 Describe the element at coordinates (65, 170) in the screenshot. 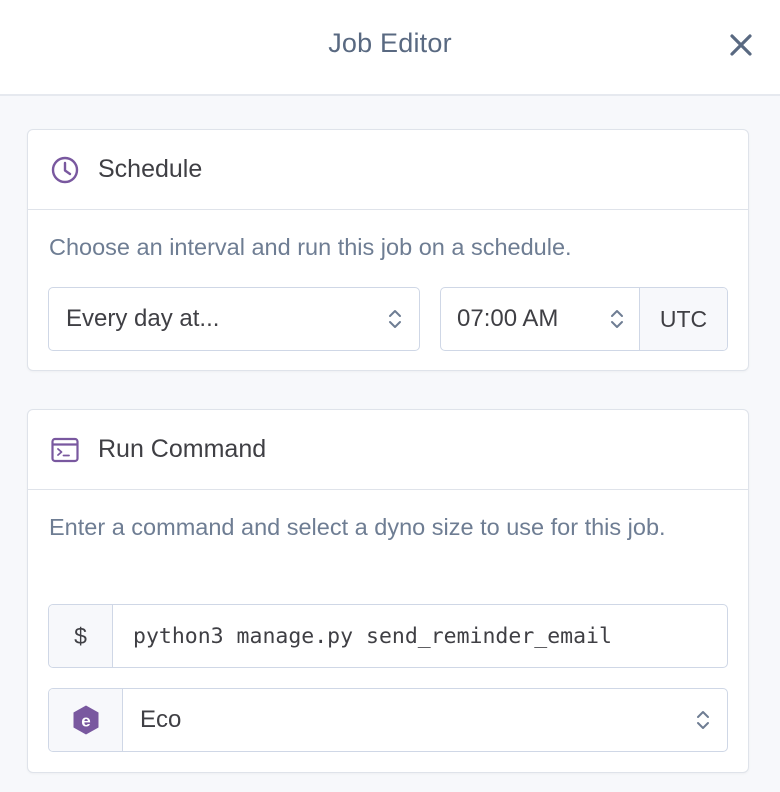

I see `clock-icon` at that location.